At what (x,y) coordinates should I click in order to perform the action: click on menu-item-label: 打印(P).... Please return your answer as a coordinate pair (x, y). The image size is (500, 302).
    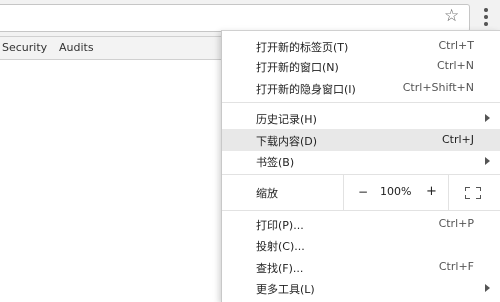
    Looking at the image, I should click on (280, 225).